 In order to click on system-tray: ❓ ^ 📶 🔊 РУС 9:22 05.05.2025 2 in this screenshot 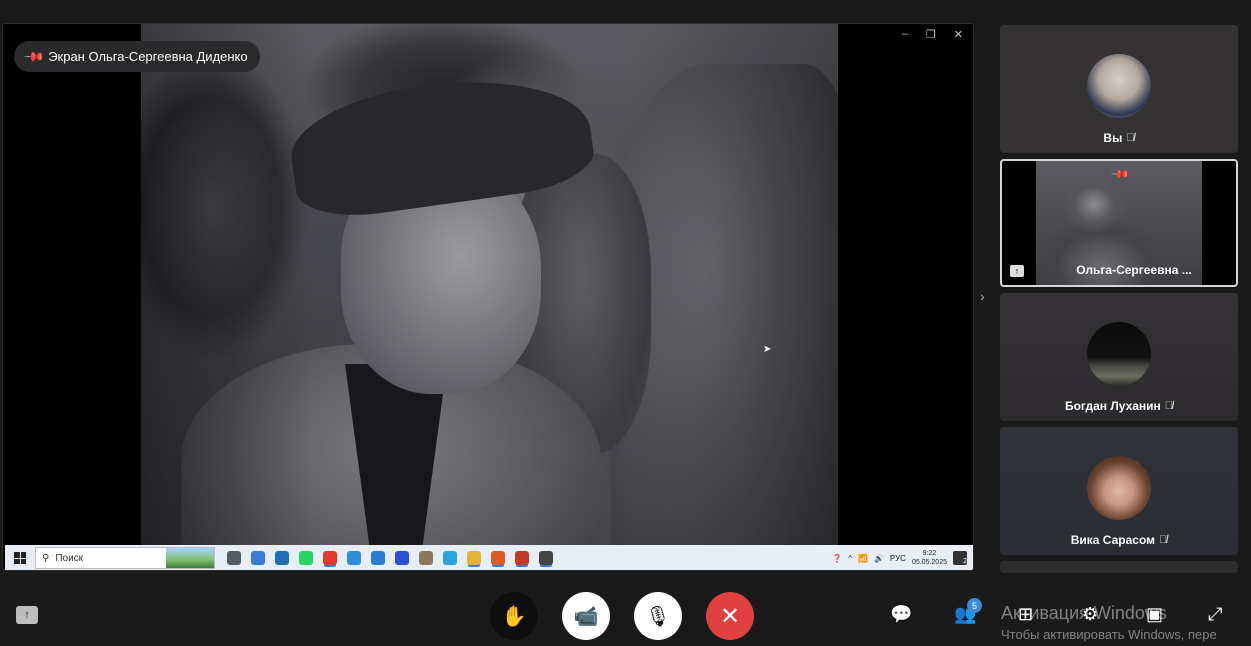, I will do `click(902, 558)`.